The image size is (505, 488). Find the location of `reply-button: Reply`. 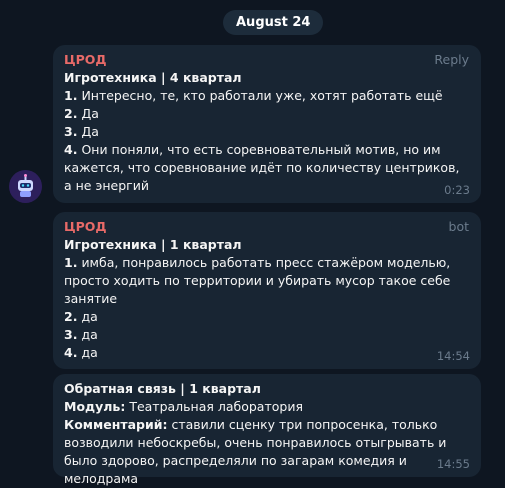

reply-button: Reply is located at coordinates (451, 60).